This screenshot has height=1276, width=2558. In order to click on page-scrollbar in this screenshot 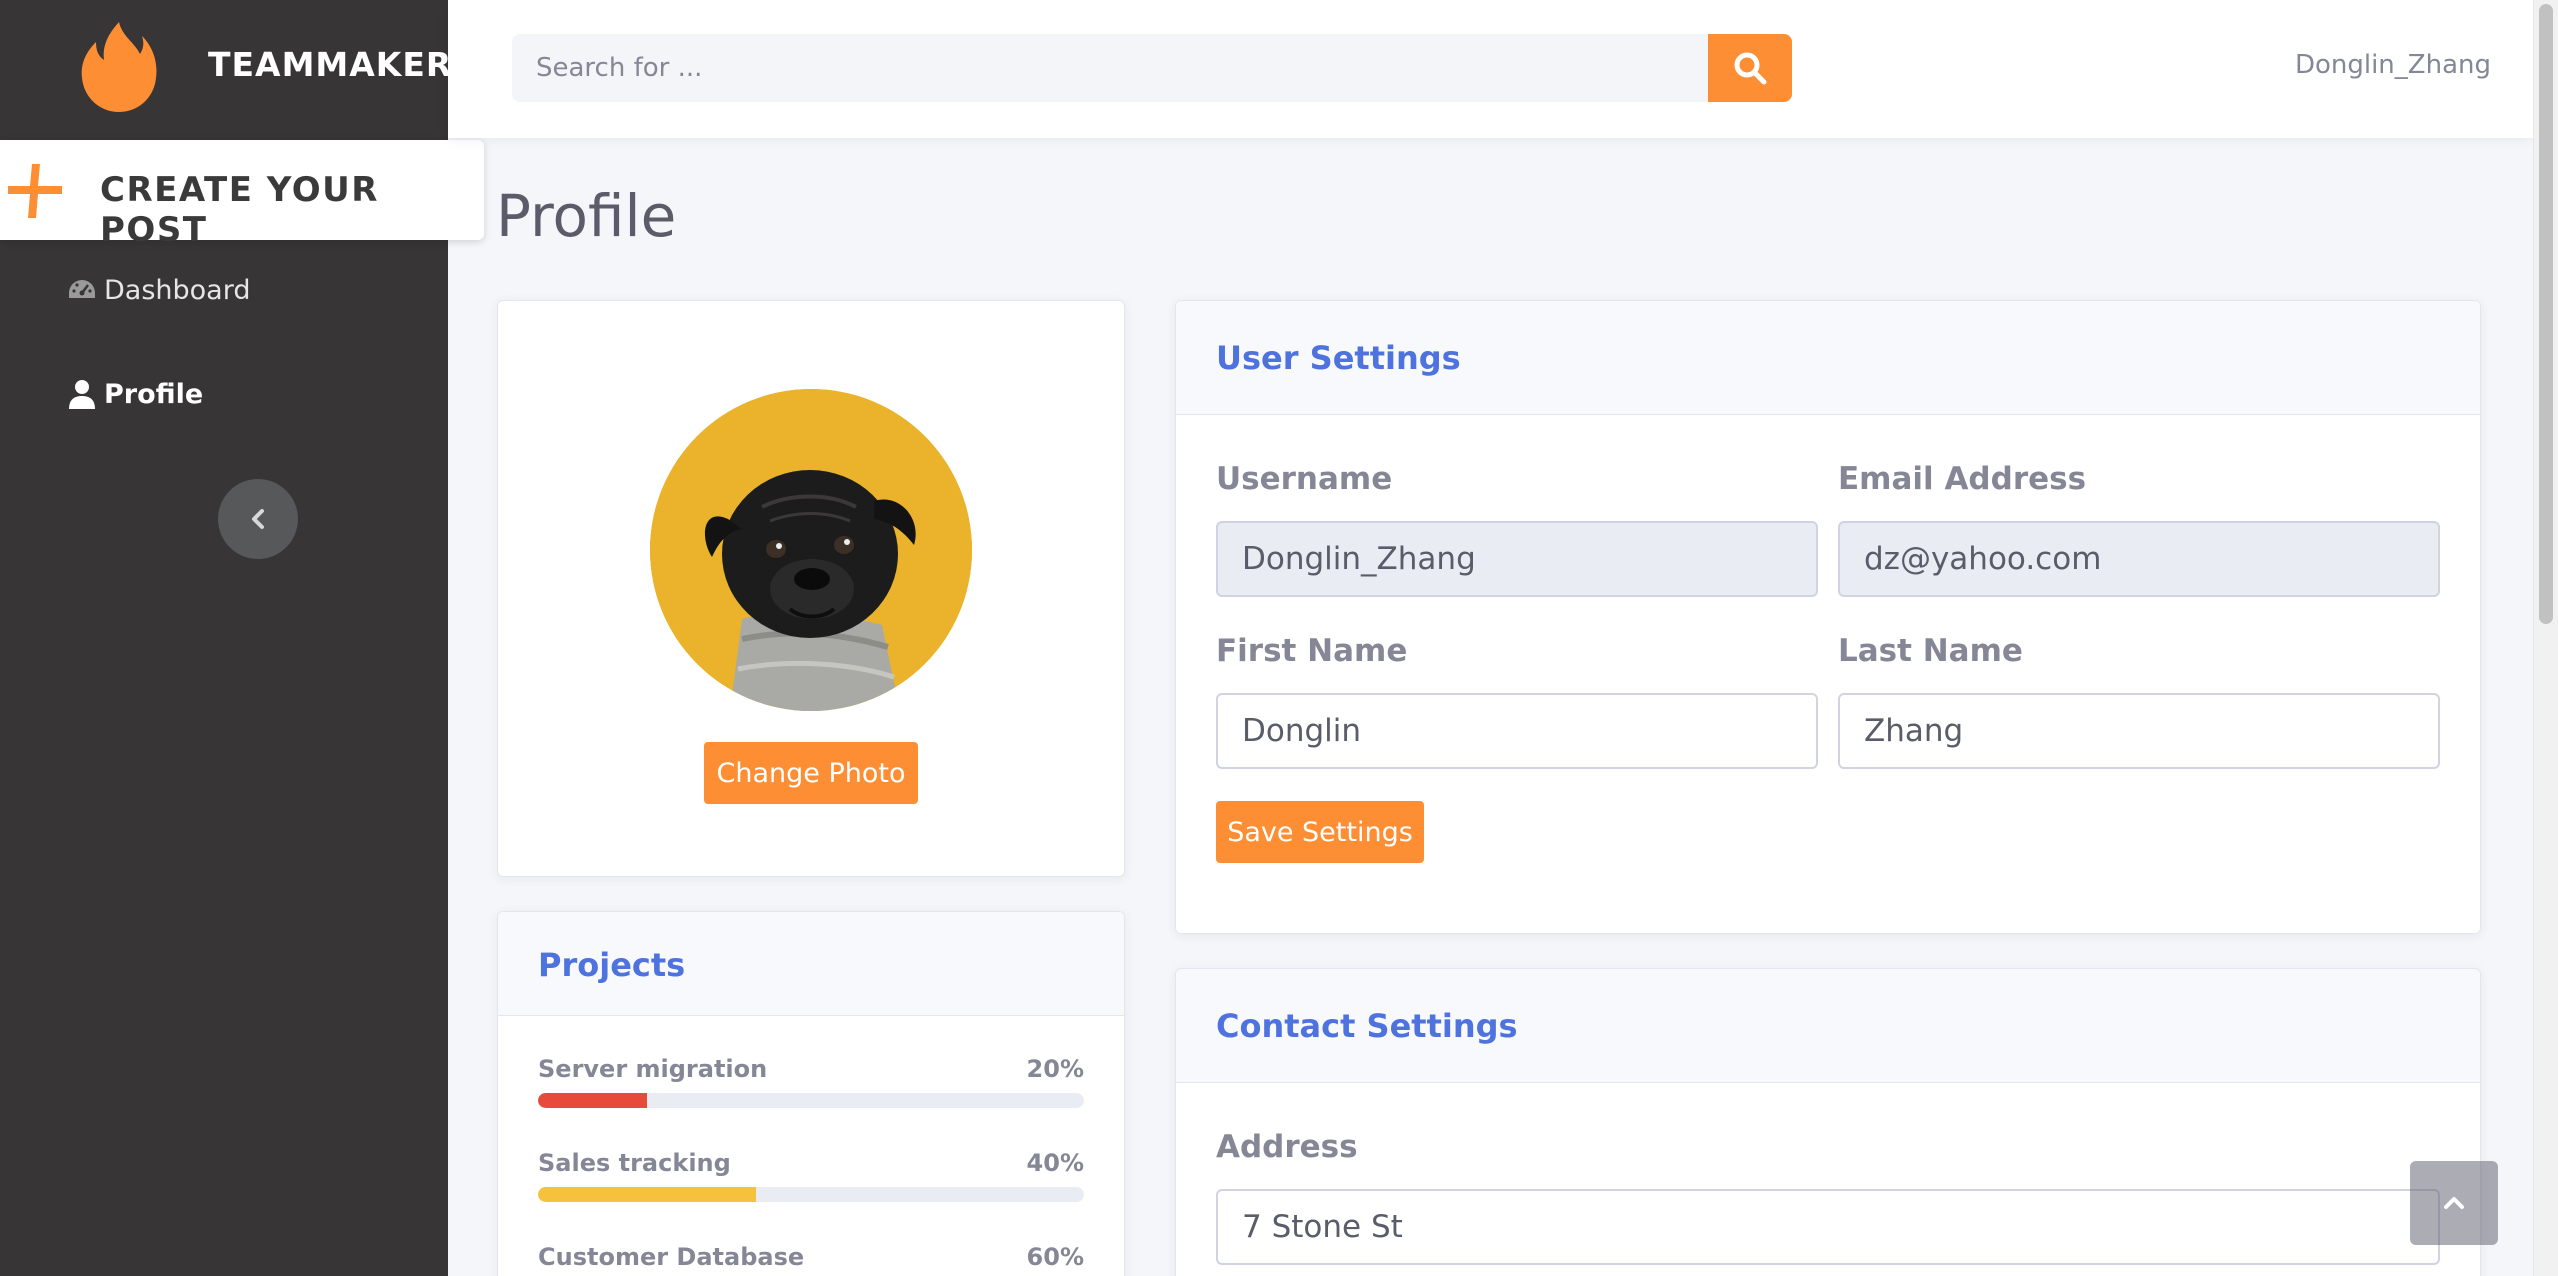, I will do `click(2545, 638)`.